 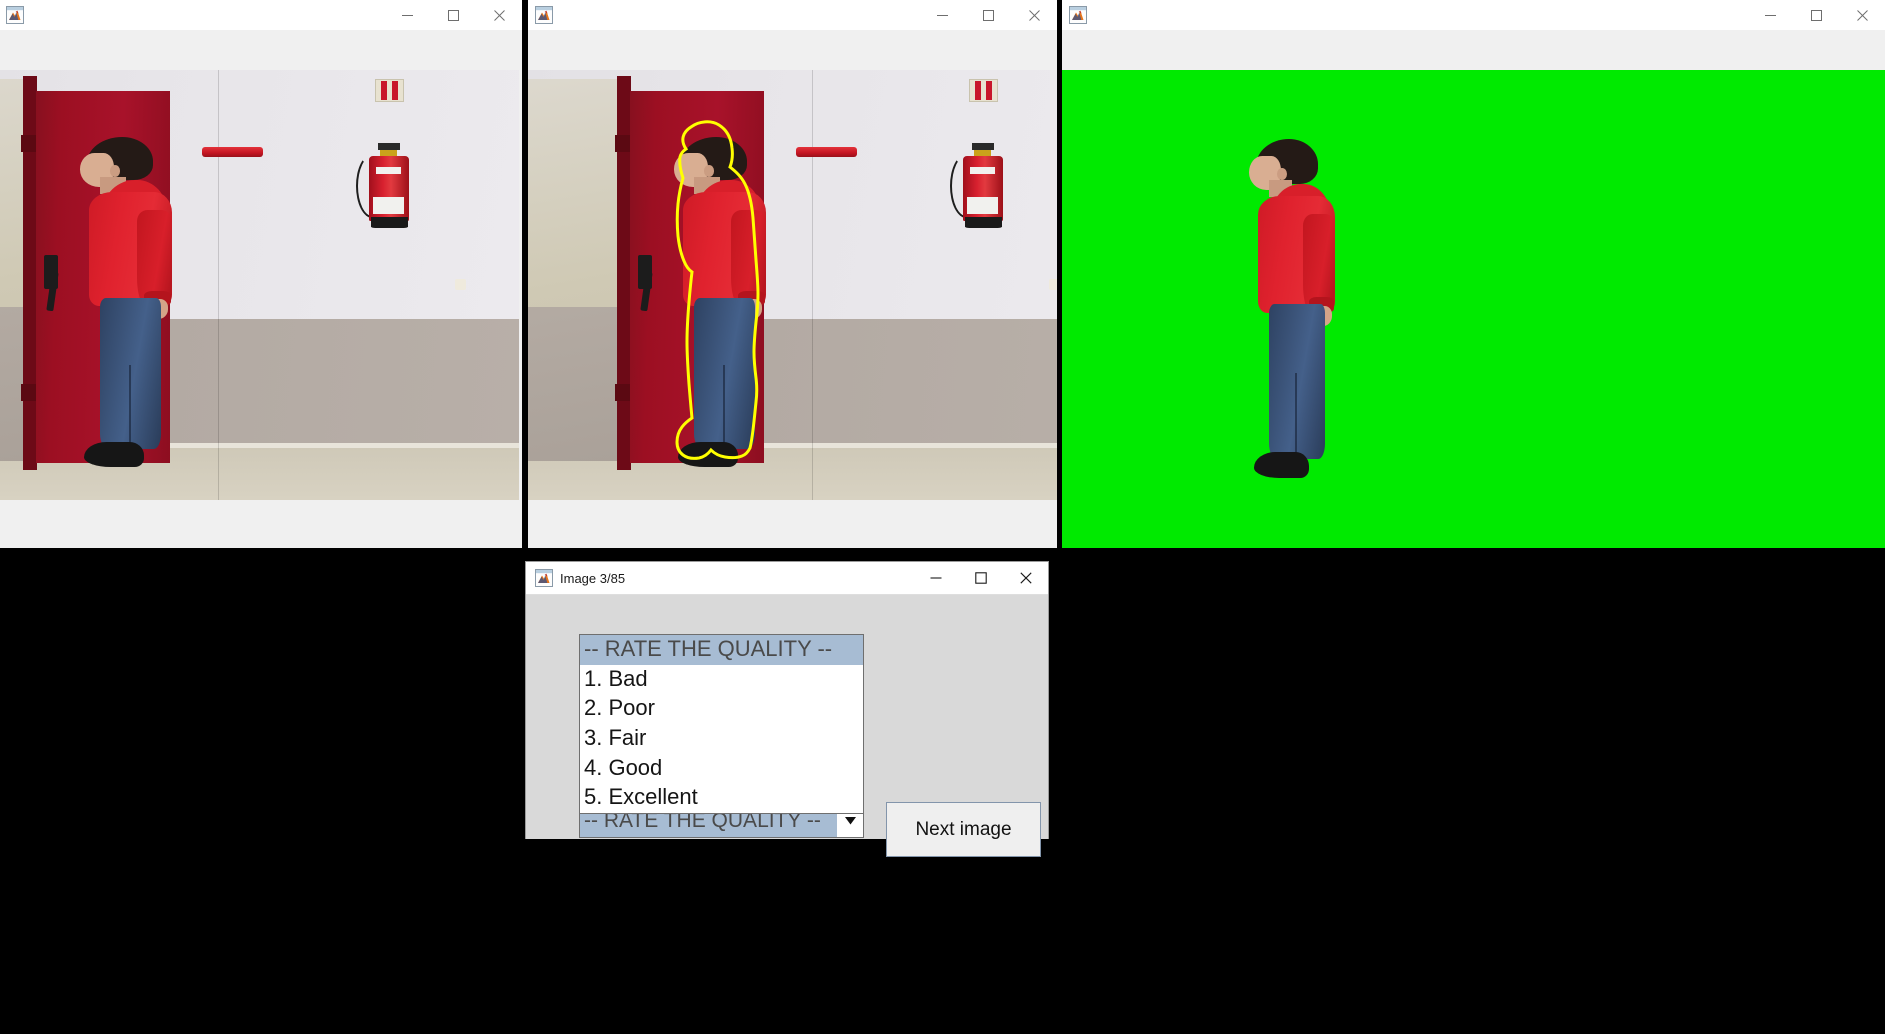 I want to click on listbox-option-4: 4. Good, so click(x=721, y=769).